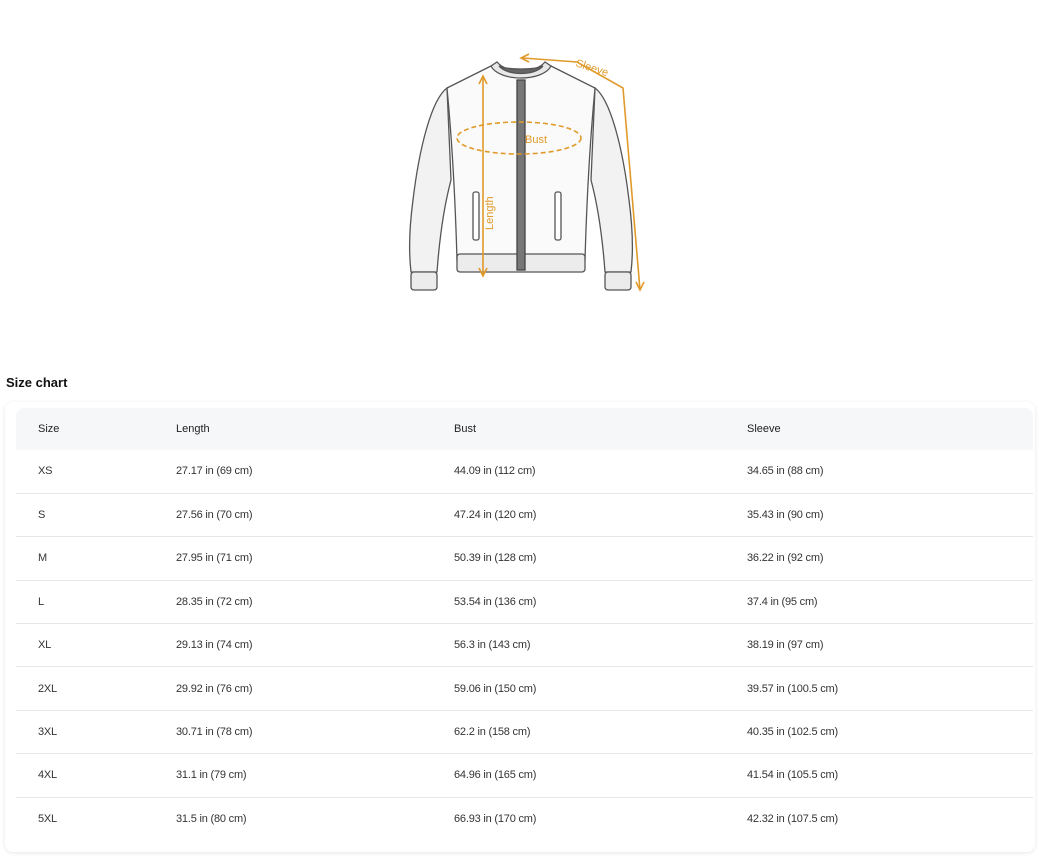  Describe the element at coordinates (293, 732) in the screenshot. I see `cell-length: 30.71 in (78 cm)` at that location.